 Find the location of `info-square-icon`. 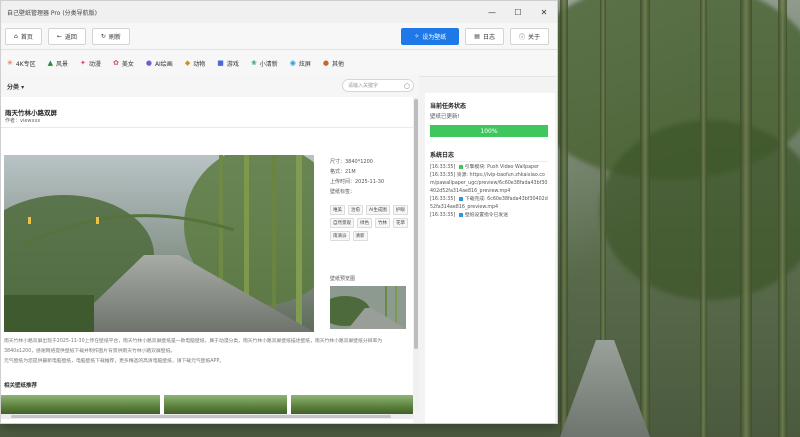

info-square-icon is located at coordinates (460, 214).